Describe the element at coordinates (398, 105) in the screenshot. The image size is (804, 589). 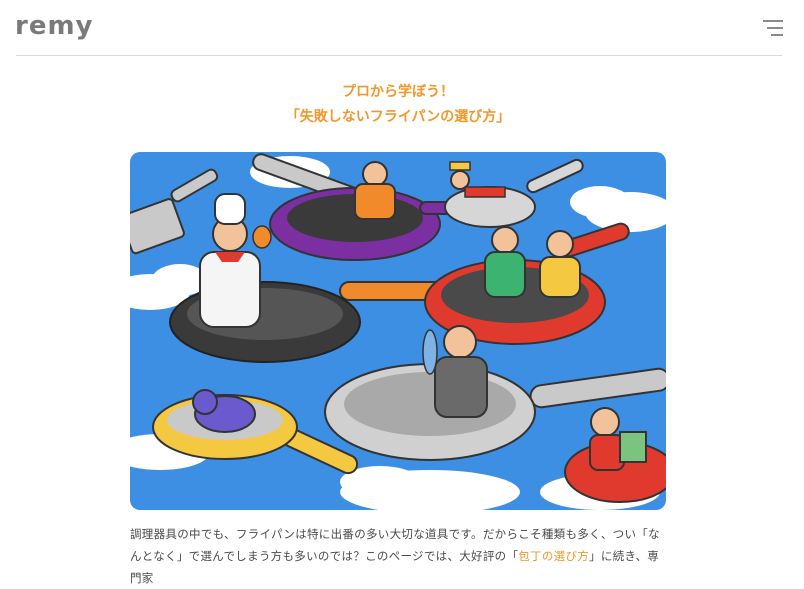
I see `article-title: プロから学ぼう！ 「失敗しないフライパンの選び方」` at that location.